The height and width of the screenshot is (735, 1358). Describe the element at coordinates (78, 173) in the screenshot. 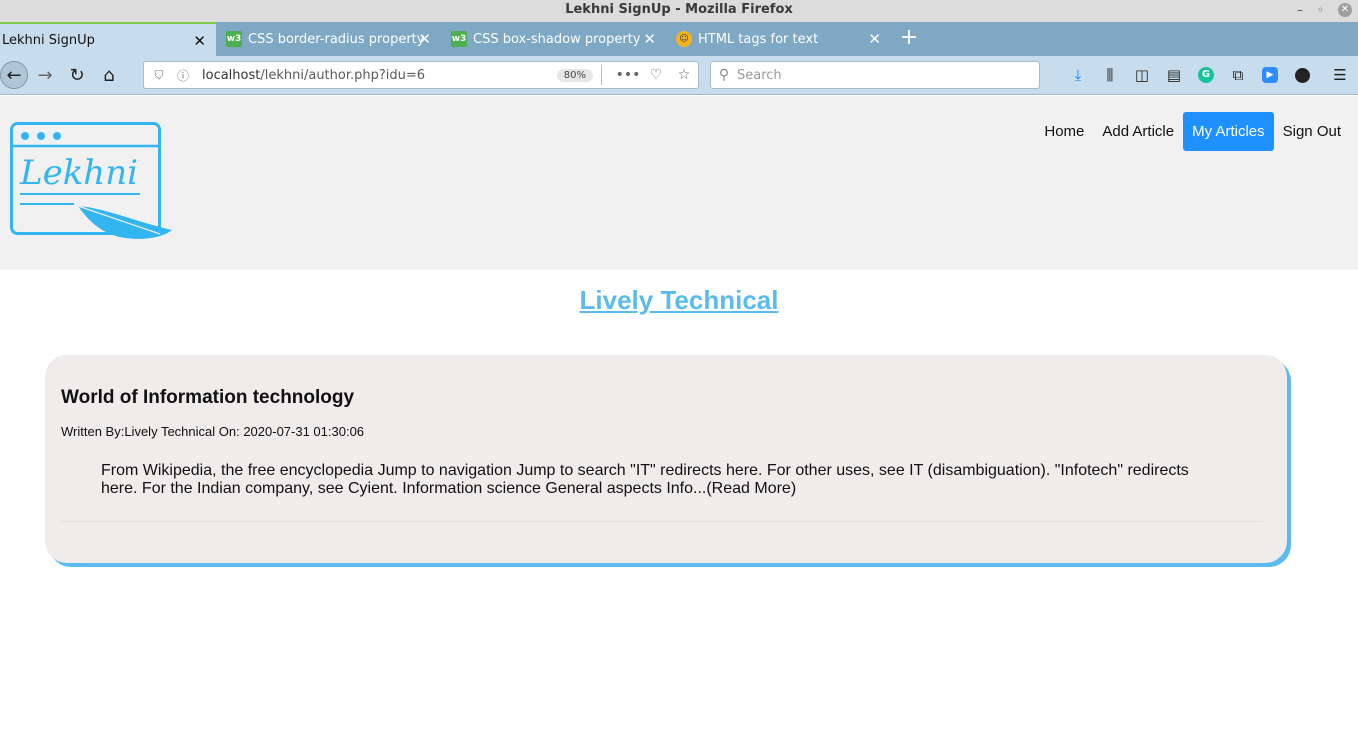

I see `logo-wordmark: Lekhni` at that location.